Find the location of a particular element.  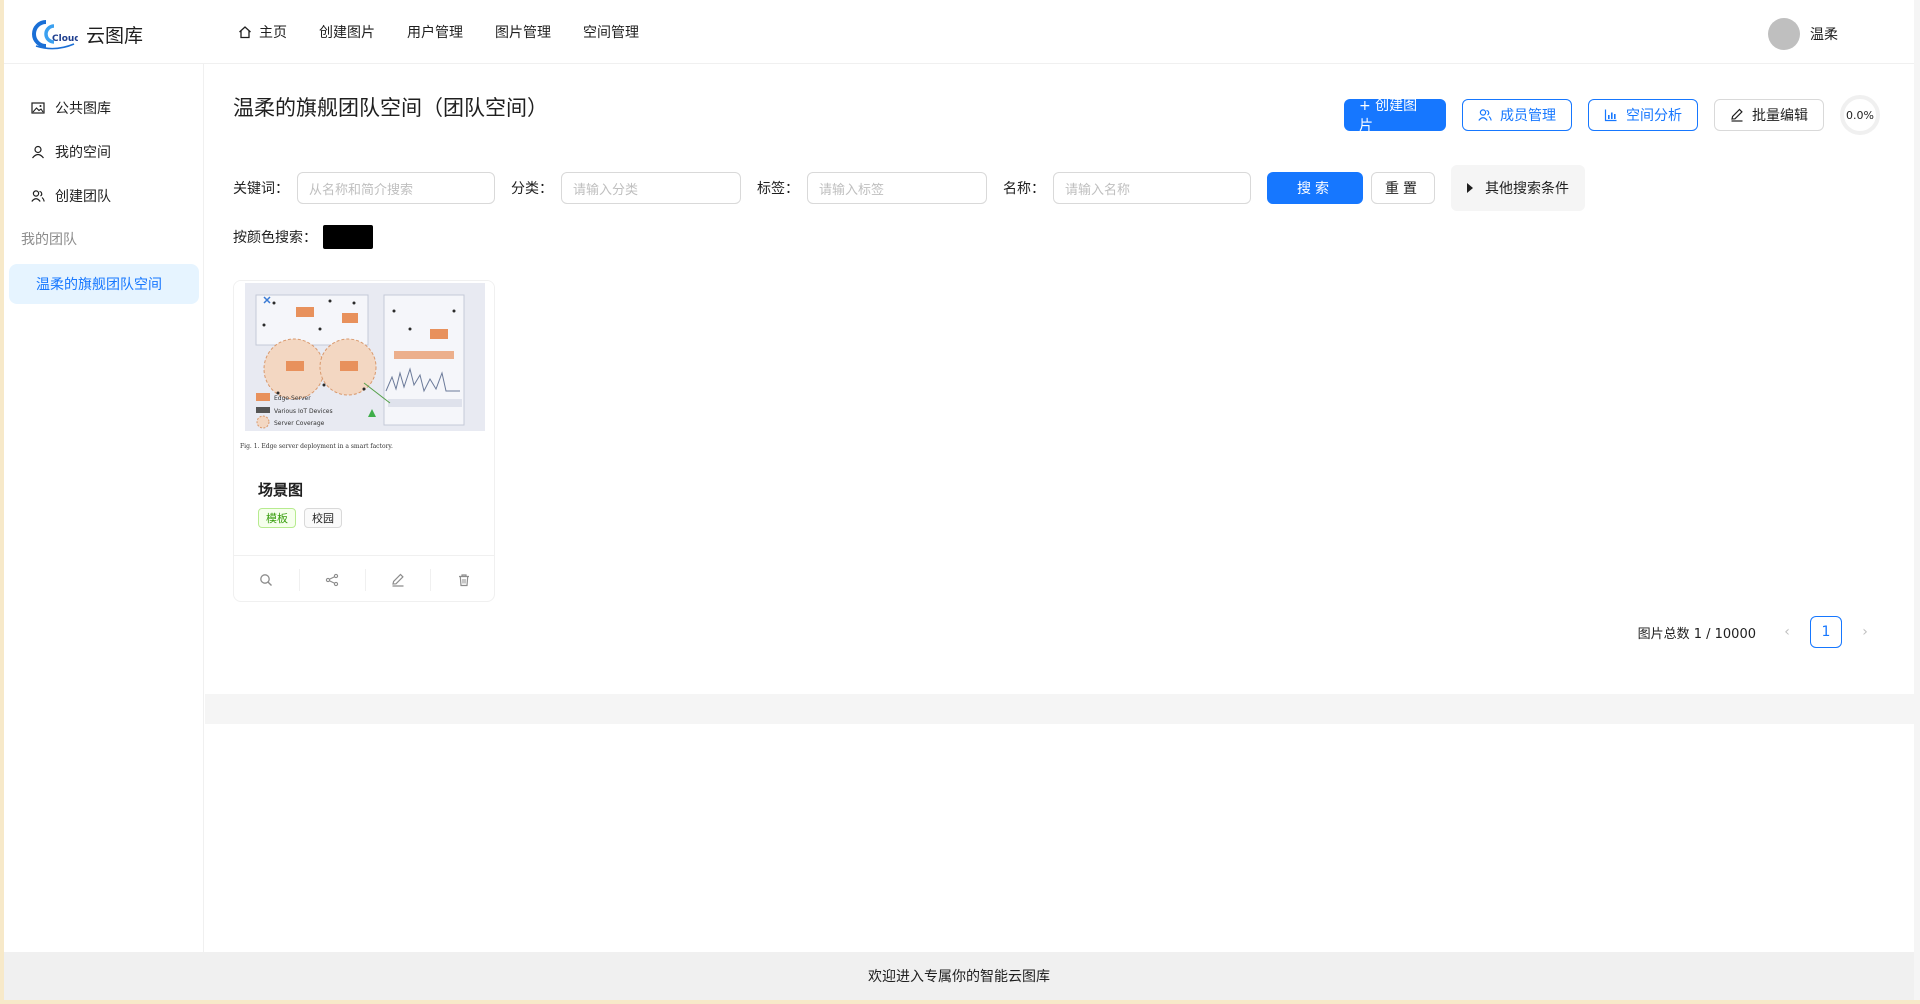

card-actions is located at coordinates (364, 578).